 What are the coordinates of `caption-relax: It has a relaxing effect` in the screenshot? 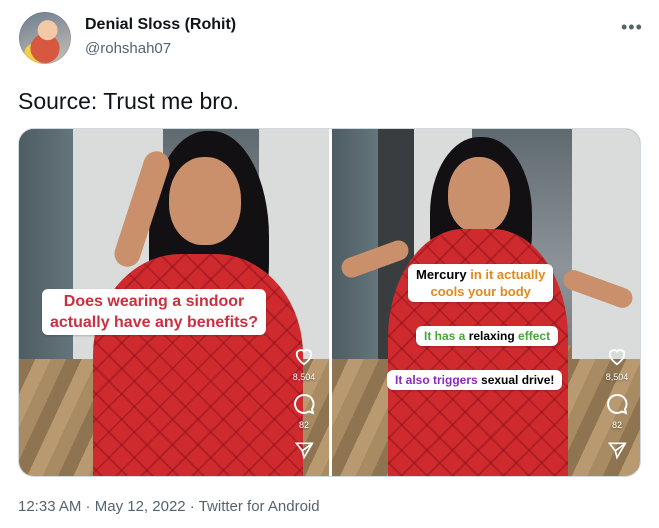 It's located at (487, 336).